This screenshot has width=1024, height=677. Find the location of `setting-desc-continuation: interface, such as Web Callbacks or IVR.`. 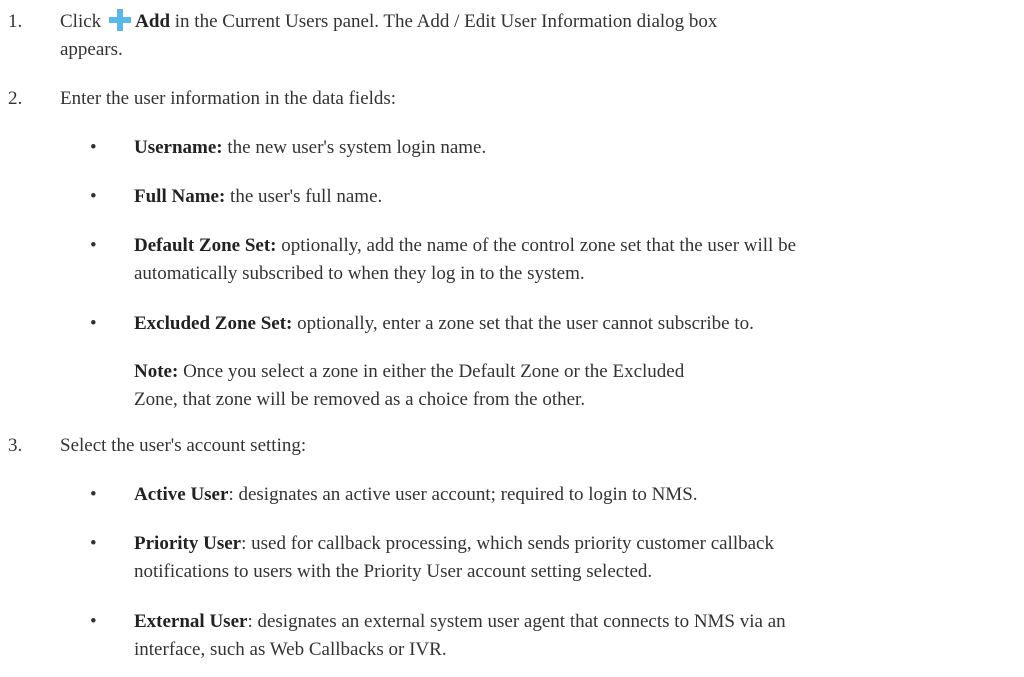

setting-desc-continuation: interface, such as Web Callbacks or IVR. is located at coordinates (290, 649).